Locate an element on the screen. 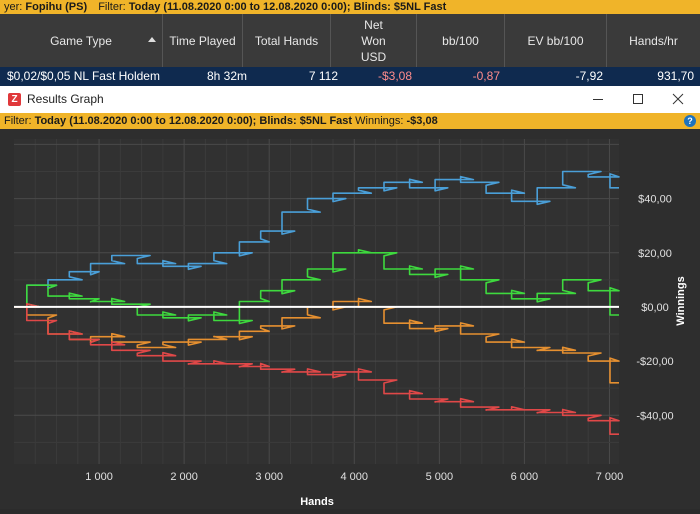 The image size is (700, 514). x-tick-label: 5 000 is located at coordinates (440, 477).